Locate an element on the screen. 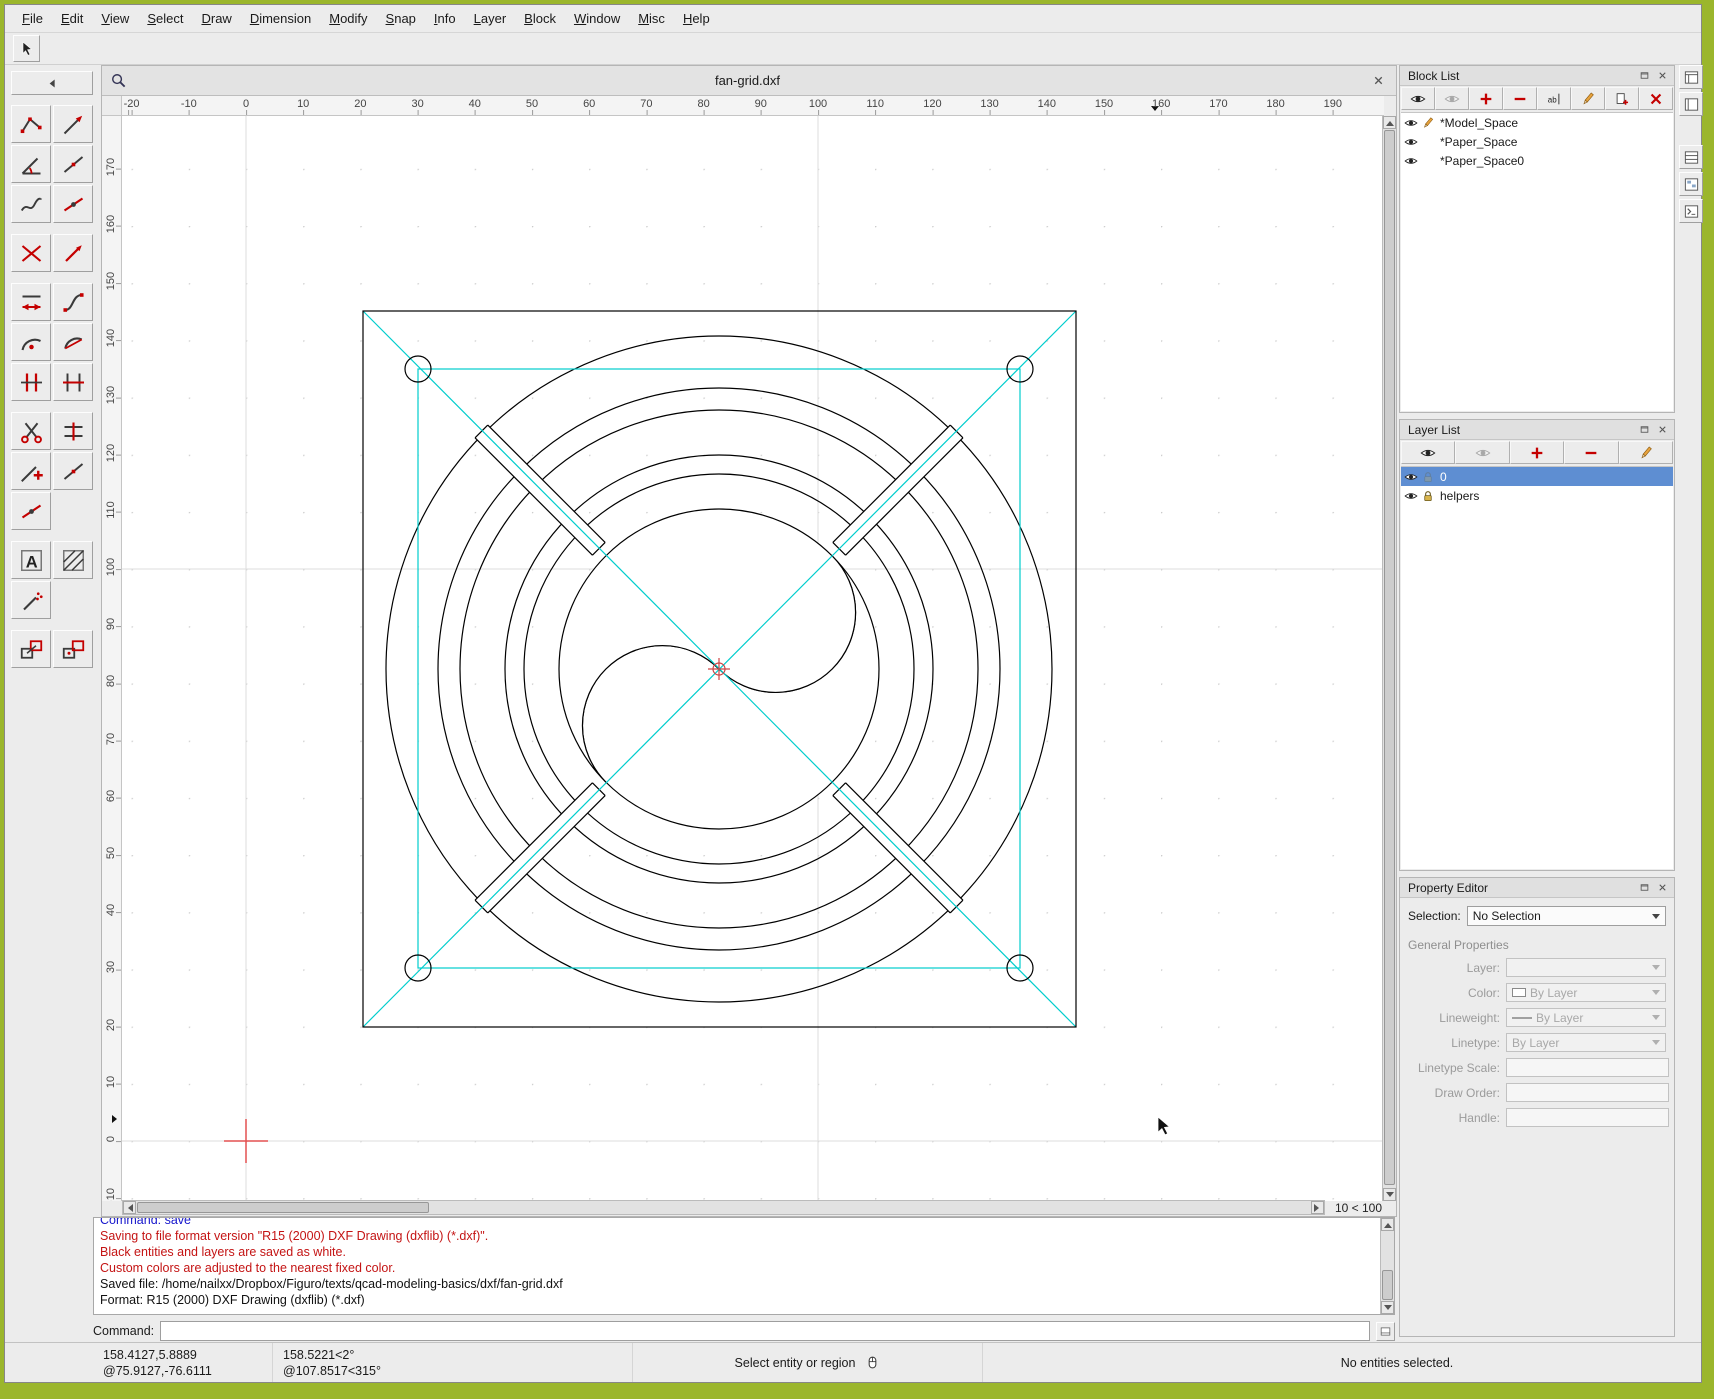 The height and width of the screenshot is (1399, 1714). horizontal-scrollbar is located at coordinates (723, 1207).